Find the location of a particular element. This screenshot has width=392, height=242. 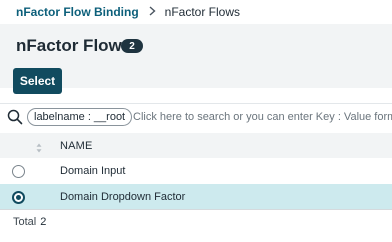

total-value: 2 is located at coordinates (43, 222).